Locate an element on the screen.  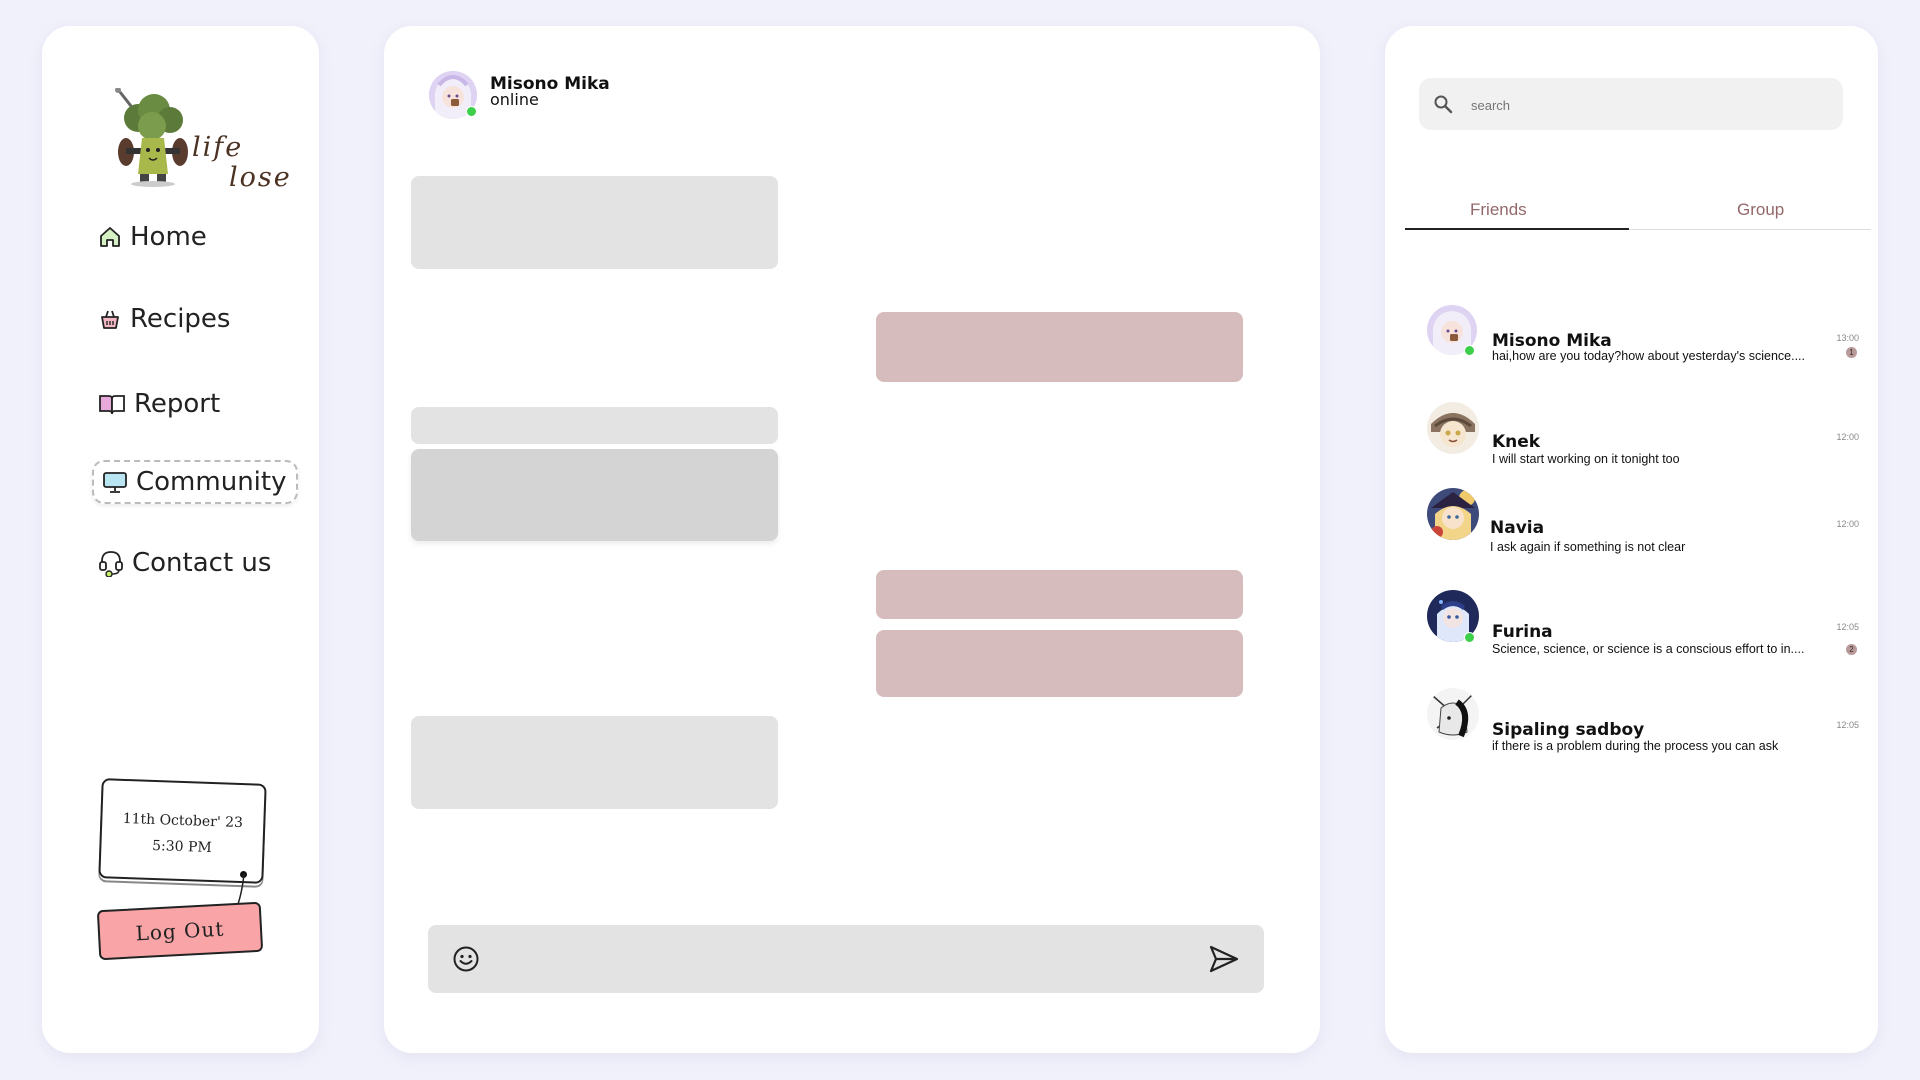
friend-name: Sipaling sadboy is located at coordinates (1568, 730).